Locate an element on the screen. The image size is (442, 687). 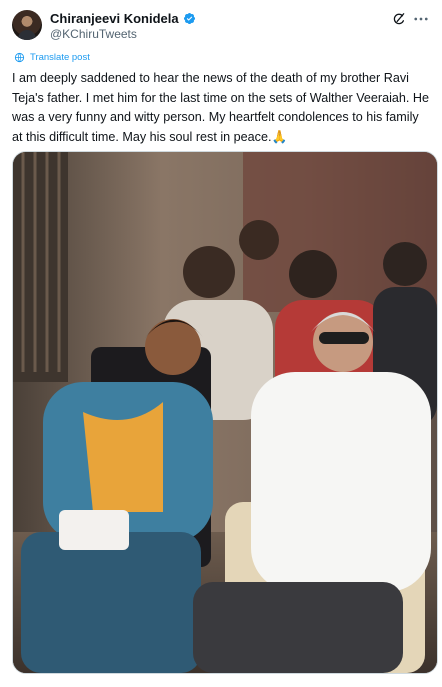
post-header: Chiranjeevi Konidela @KChiruTweets is located at coordinates (221, 26).